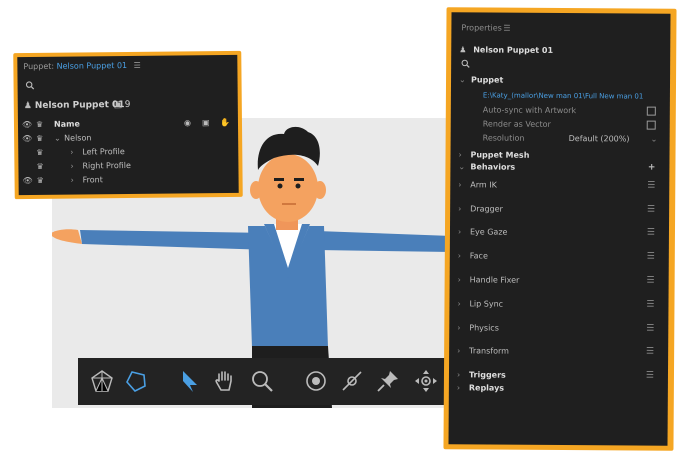 Image resolution: width=700 pixels, height=453 pixels. I want to click on behavior-name: Arm IK, so click(483, 184).